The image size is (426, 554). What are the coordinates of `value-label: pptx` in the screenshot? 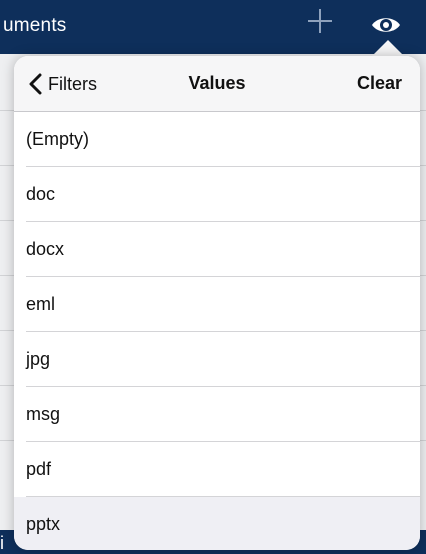 It's located at (43, 524).